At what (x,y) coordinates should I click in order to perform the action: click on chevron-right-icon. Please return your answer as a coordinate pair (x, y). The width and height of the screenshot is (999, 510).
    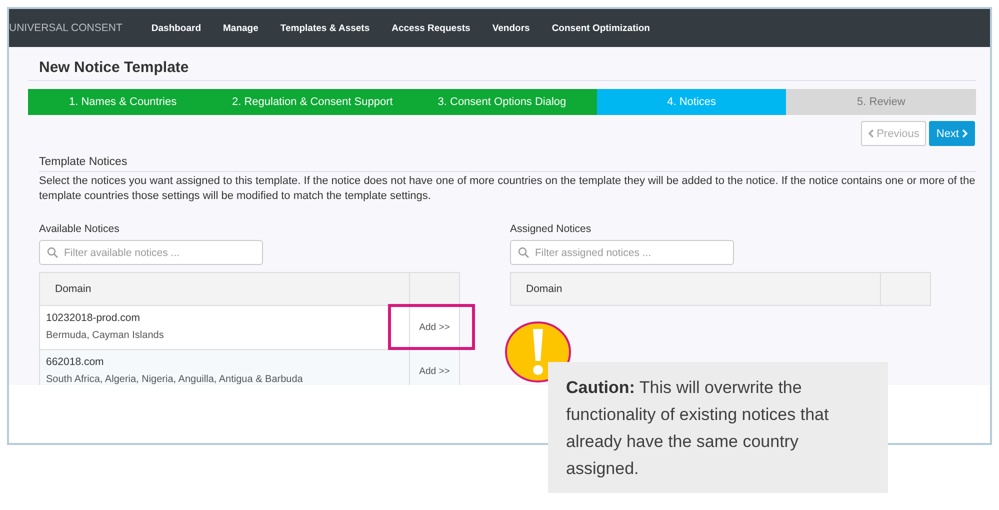
    Looking at the image, I should click on (965, 133).